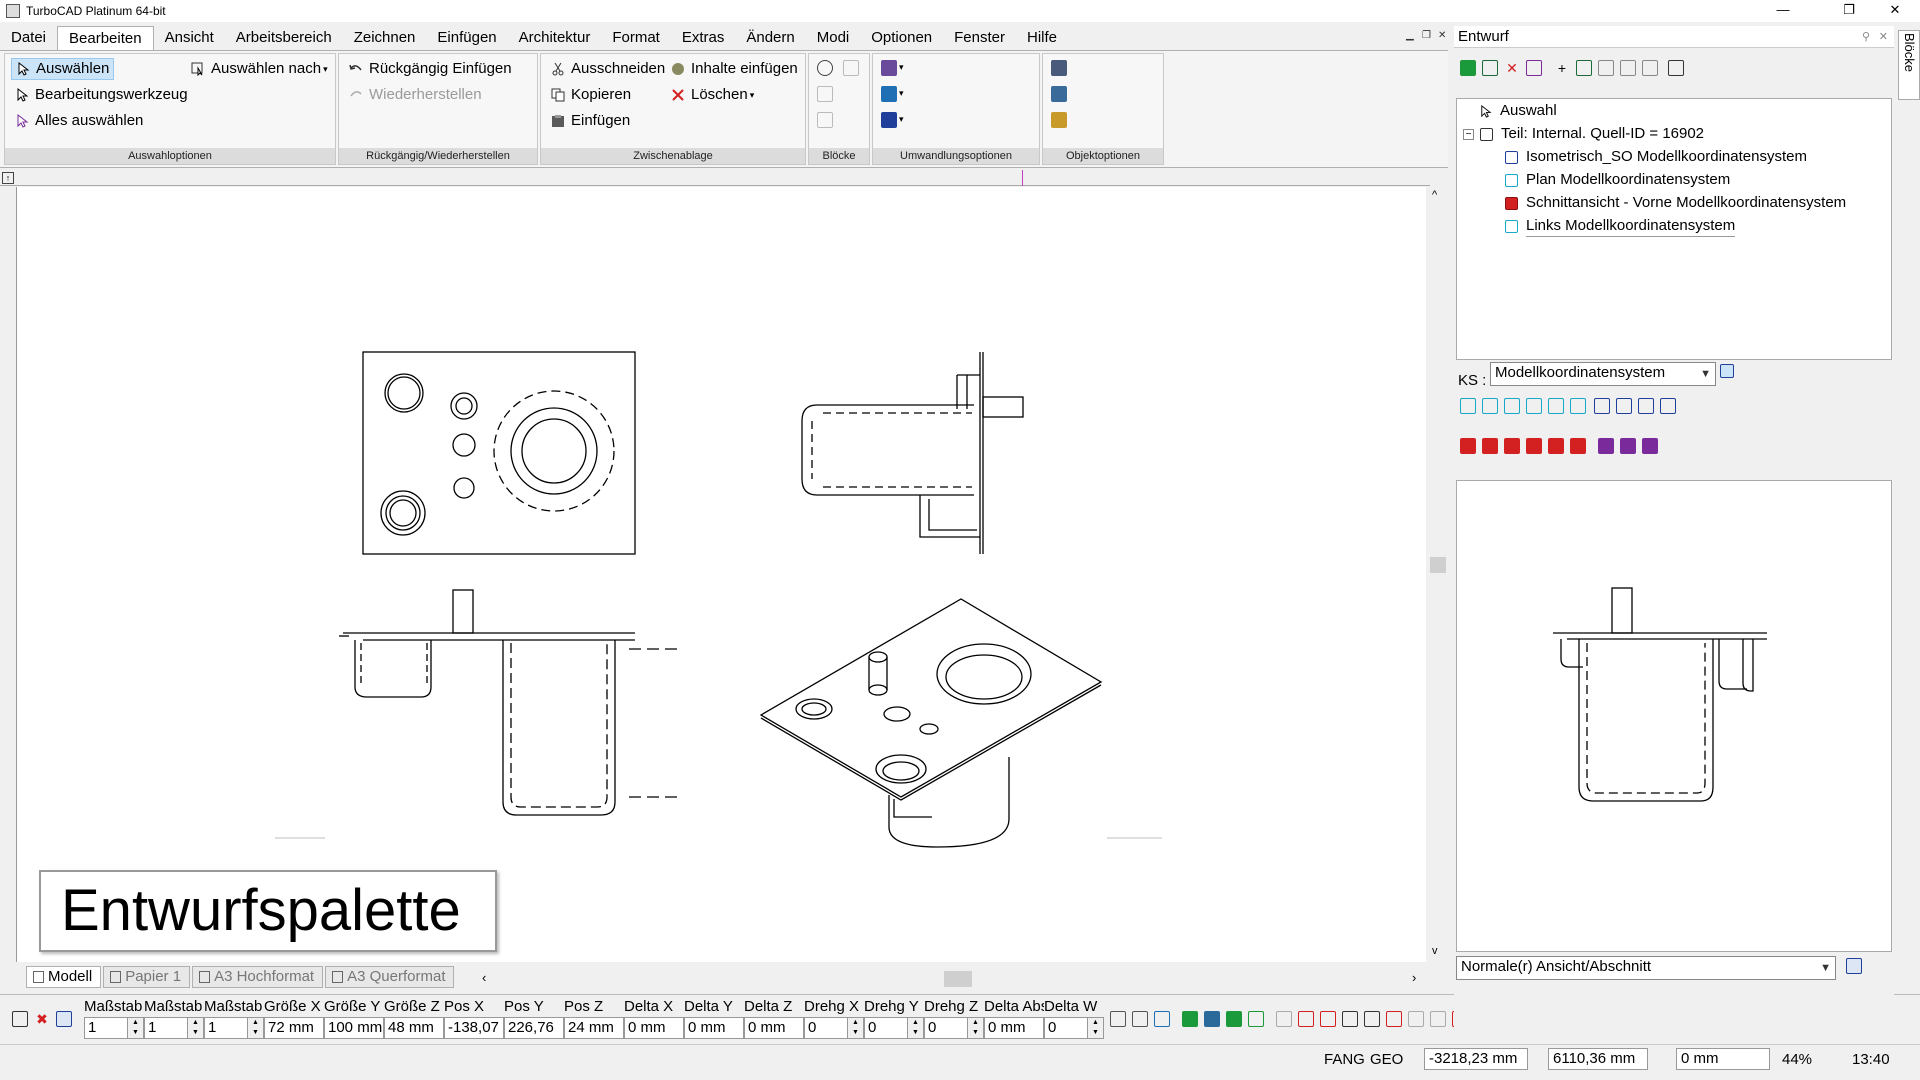 This screenshot has height=1080, width=1920. Describe the element at coordinates (1534, 68) in the screenshot. I see `panel-rename-icon` at that location.